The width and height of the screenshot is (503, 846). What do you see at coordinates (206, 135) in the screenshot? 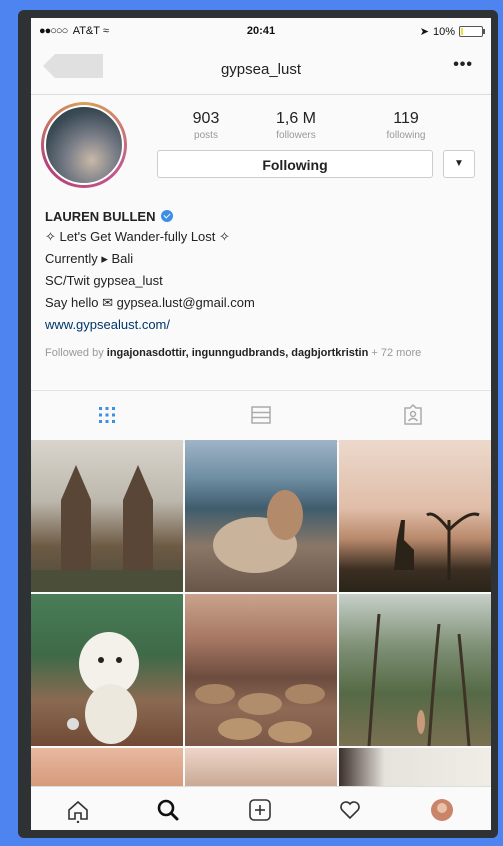
I see `posts-label: posts` at bounding box center [206, 135].